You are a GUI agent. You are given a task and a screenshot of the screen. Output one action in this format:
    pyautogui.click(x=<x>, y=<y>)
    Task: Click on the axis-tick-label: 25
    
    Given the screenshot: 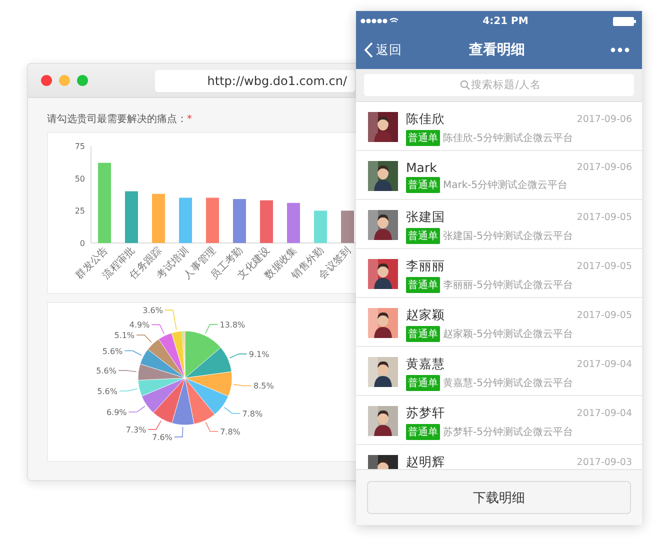 What is the action you would take?
    pyautogui.click(x=79, y=211)
    